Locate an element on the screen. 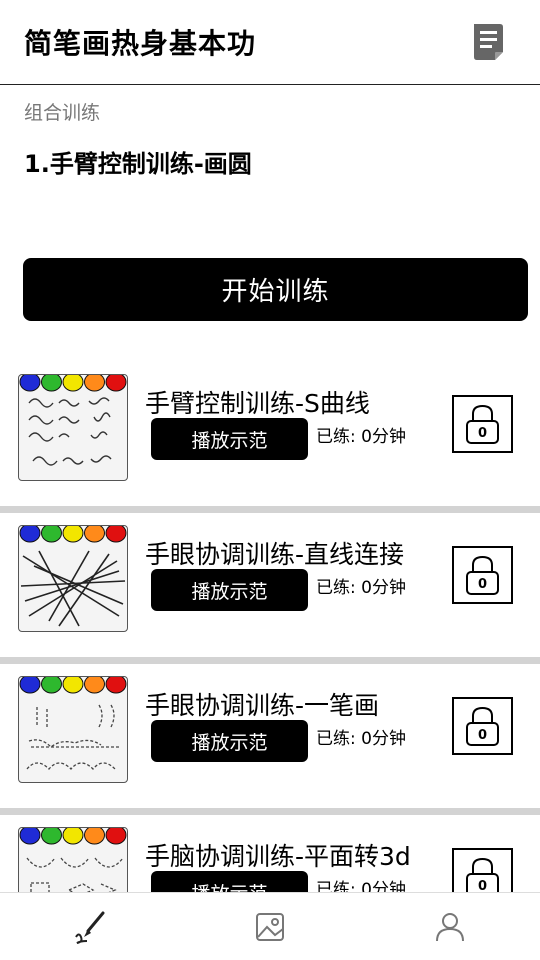 The image size is (540, 960). page-title: 简笔画热身基本功 is located at coordinates (140, 43).